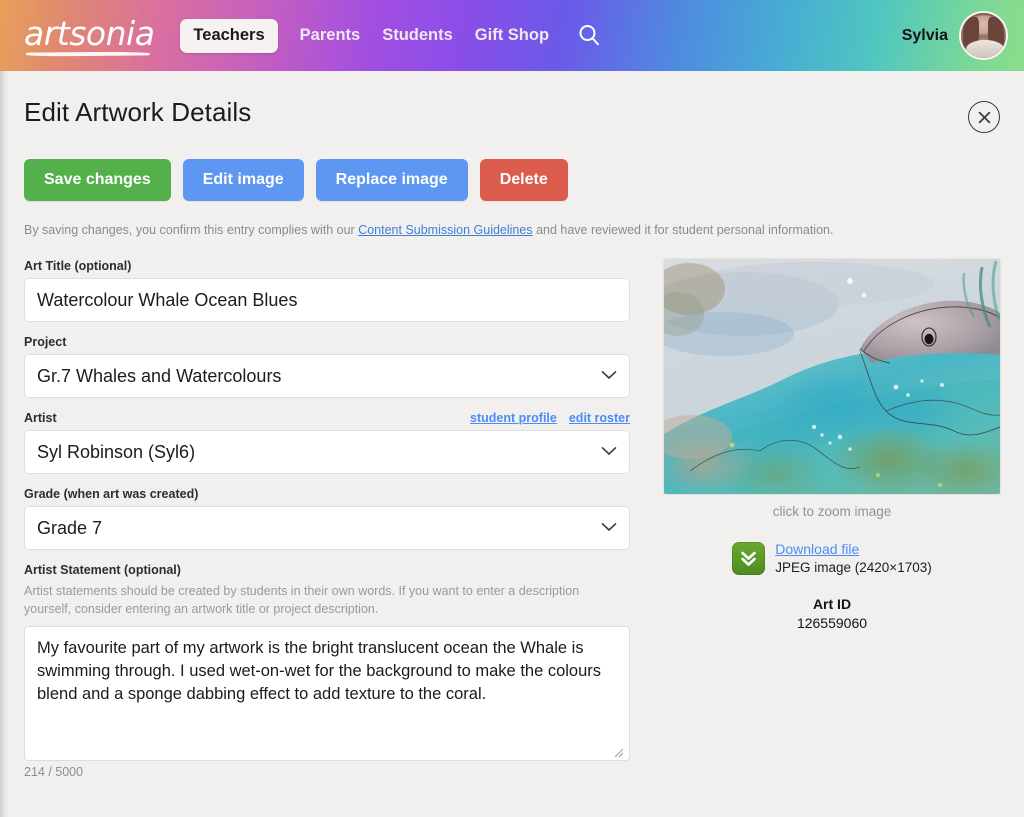 The width and height of the screenshot is (1024, 817). I want to click on content-submission-guidelines-link: Content Submission Guidelines, so click(445, 230).